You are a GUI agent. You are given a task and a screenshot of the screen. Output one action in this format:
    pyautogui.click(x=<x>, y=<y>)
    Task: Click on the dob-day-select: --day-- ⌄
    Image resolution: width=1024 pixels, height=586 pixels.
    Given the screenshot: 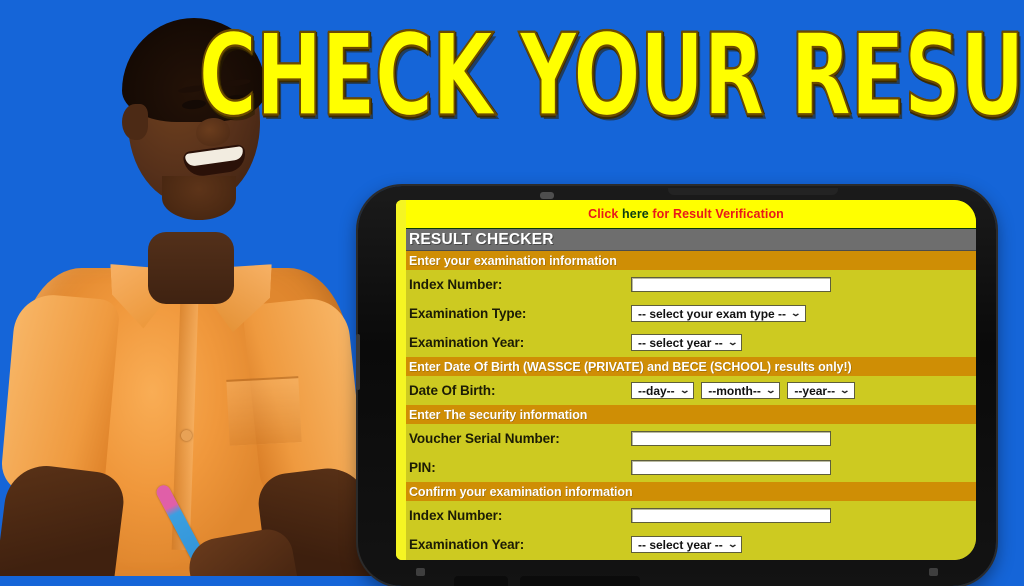 What is the action you would take?
    pyautogui.click(x=663, y=390)
    